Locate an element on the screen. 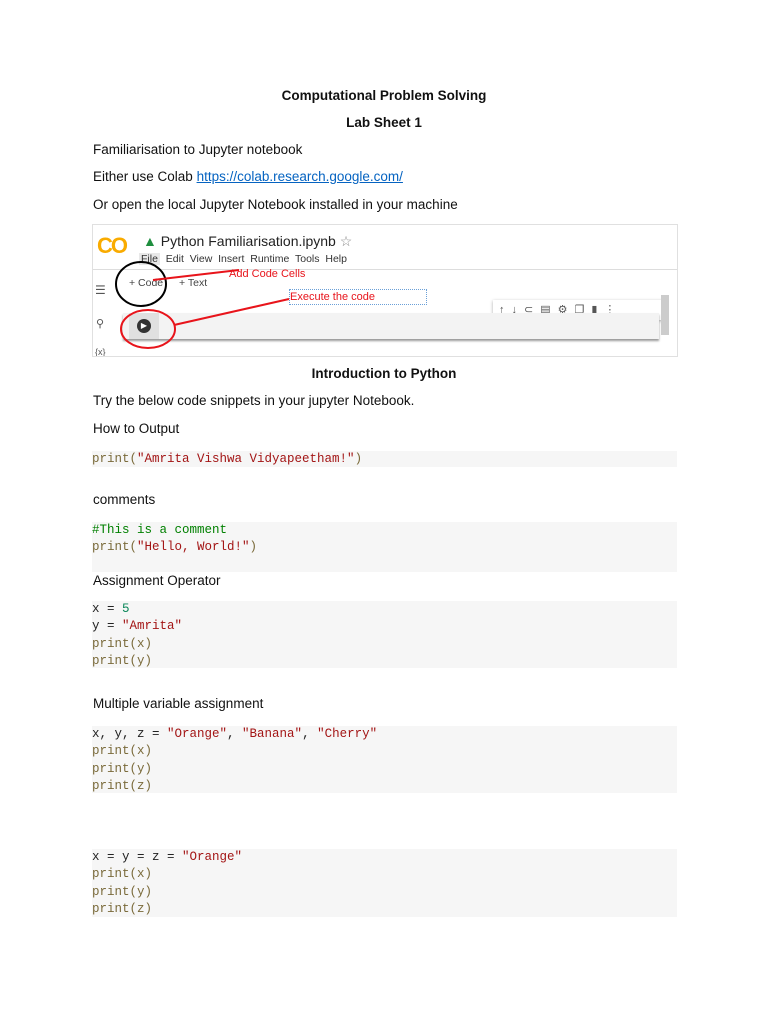 This screenshot has width=768, height=1024. section-heading: Introduction to Python is located at coordinates (384, 373).